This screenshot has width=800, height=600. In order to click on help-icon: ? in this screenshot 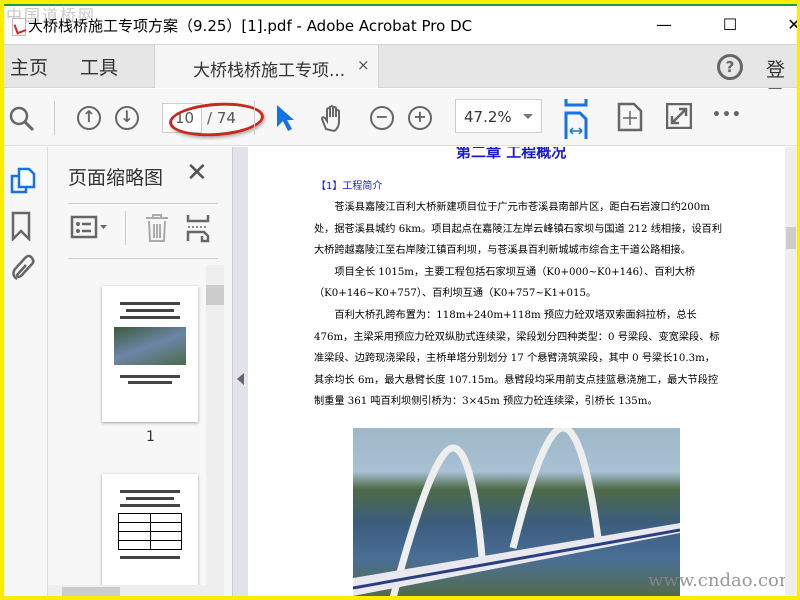, I will do `click(730, 67)`.